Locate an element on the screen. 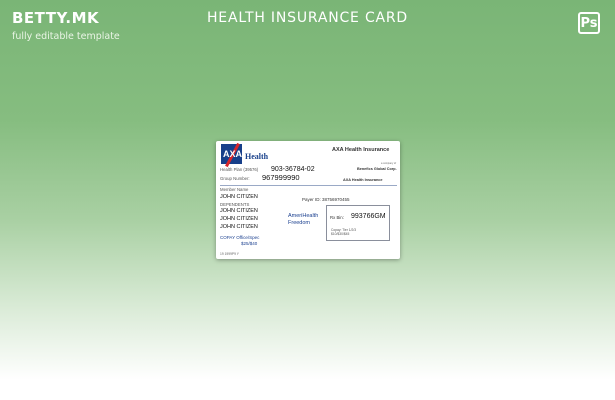 The height and width of the screenshot is (400, 615). health-plan-label: Health Plan (39576) is located at coordinates (239, 169).